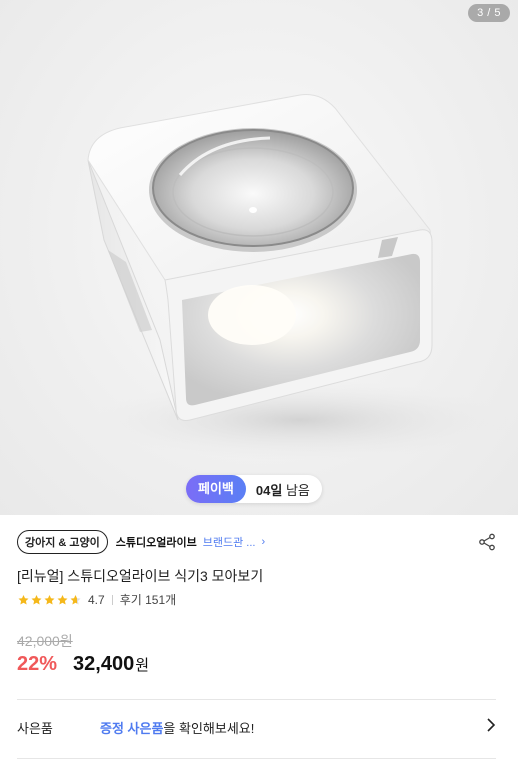 This screenshot has width=518, height=775. What do you see at coordinates (263, 542) in the screenshot?
I see `chevron-right-icon: ›` at bounding box center [263, 542].